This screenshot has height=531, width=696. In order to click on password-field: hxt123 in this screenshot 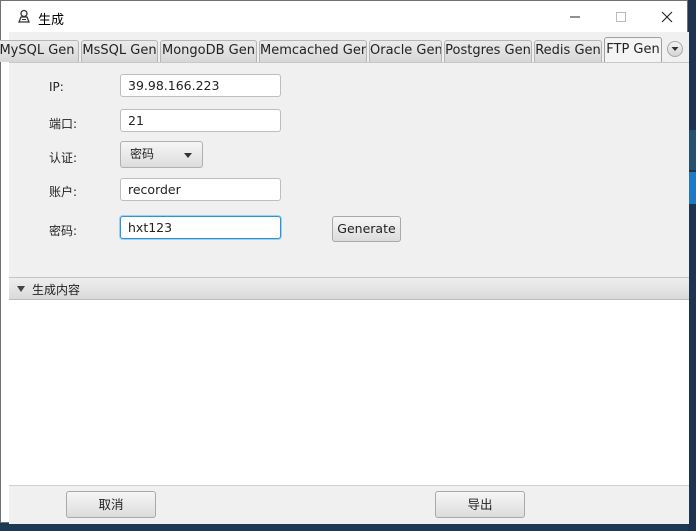, I will do `click(200, 227)`.